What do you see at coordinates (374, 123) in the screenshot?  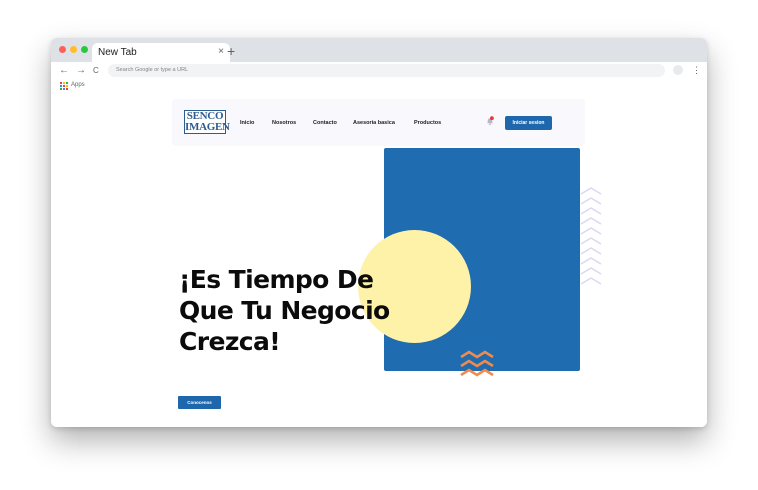 I see `nav-asesoria-basica: Asesoria basica` at bounding box center [374, 123].